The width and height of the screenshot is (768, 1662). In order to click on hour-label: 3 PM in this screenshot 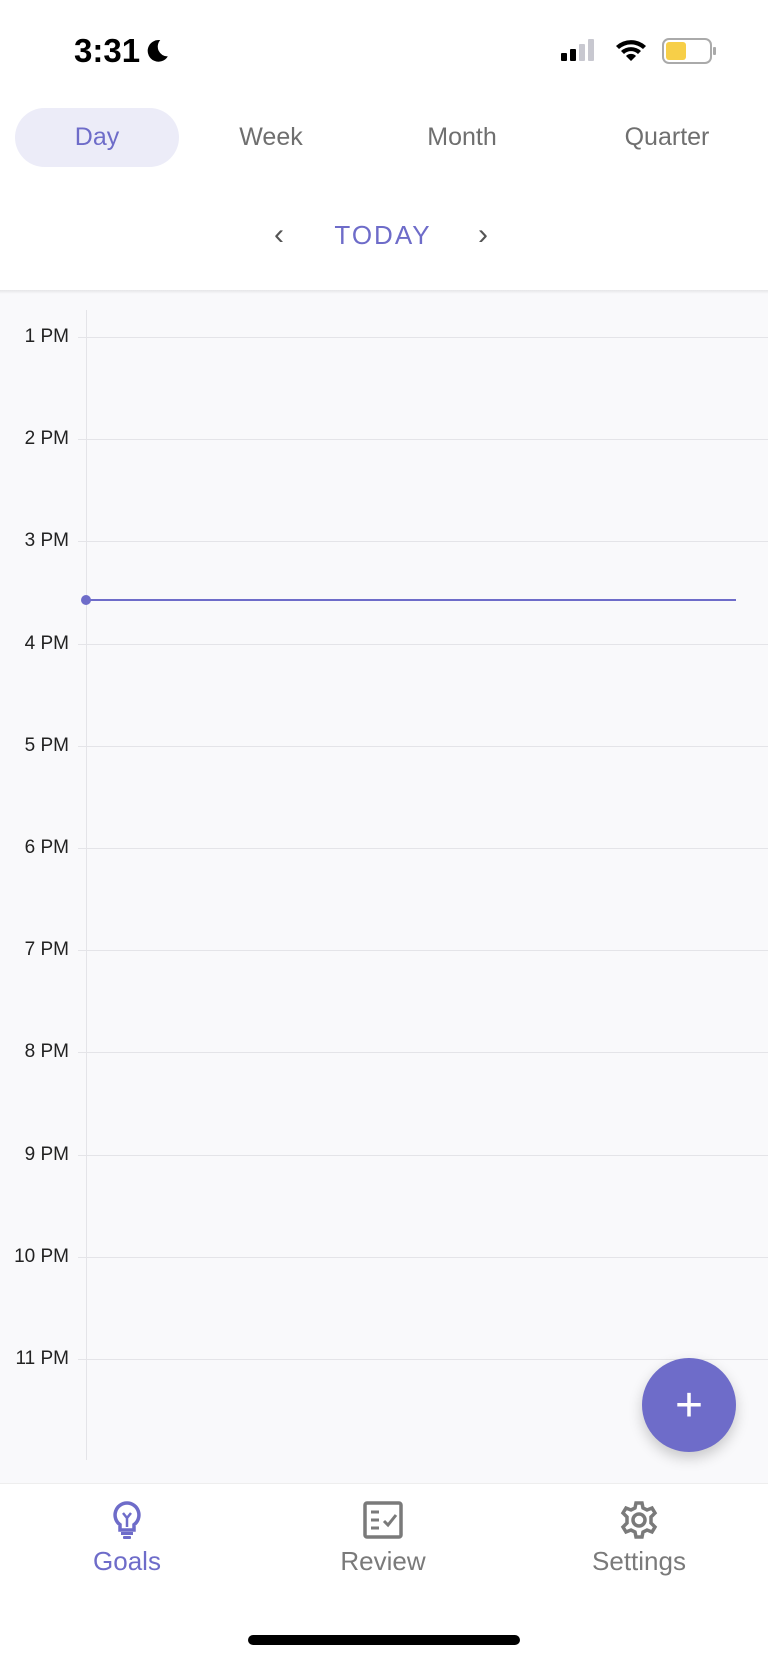, I will do `click(46, 541)`.